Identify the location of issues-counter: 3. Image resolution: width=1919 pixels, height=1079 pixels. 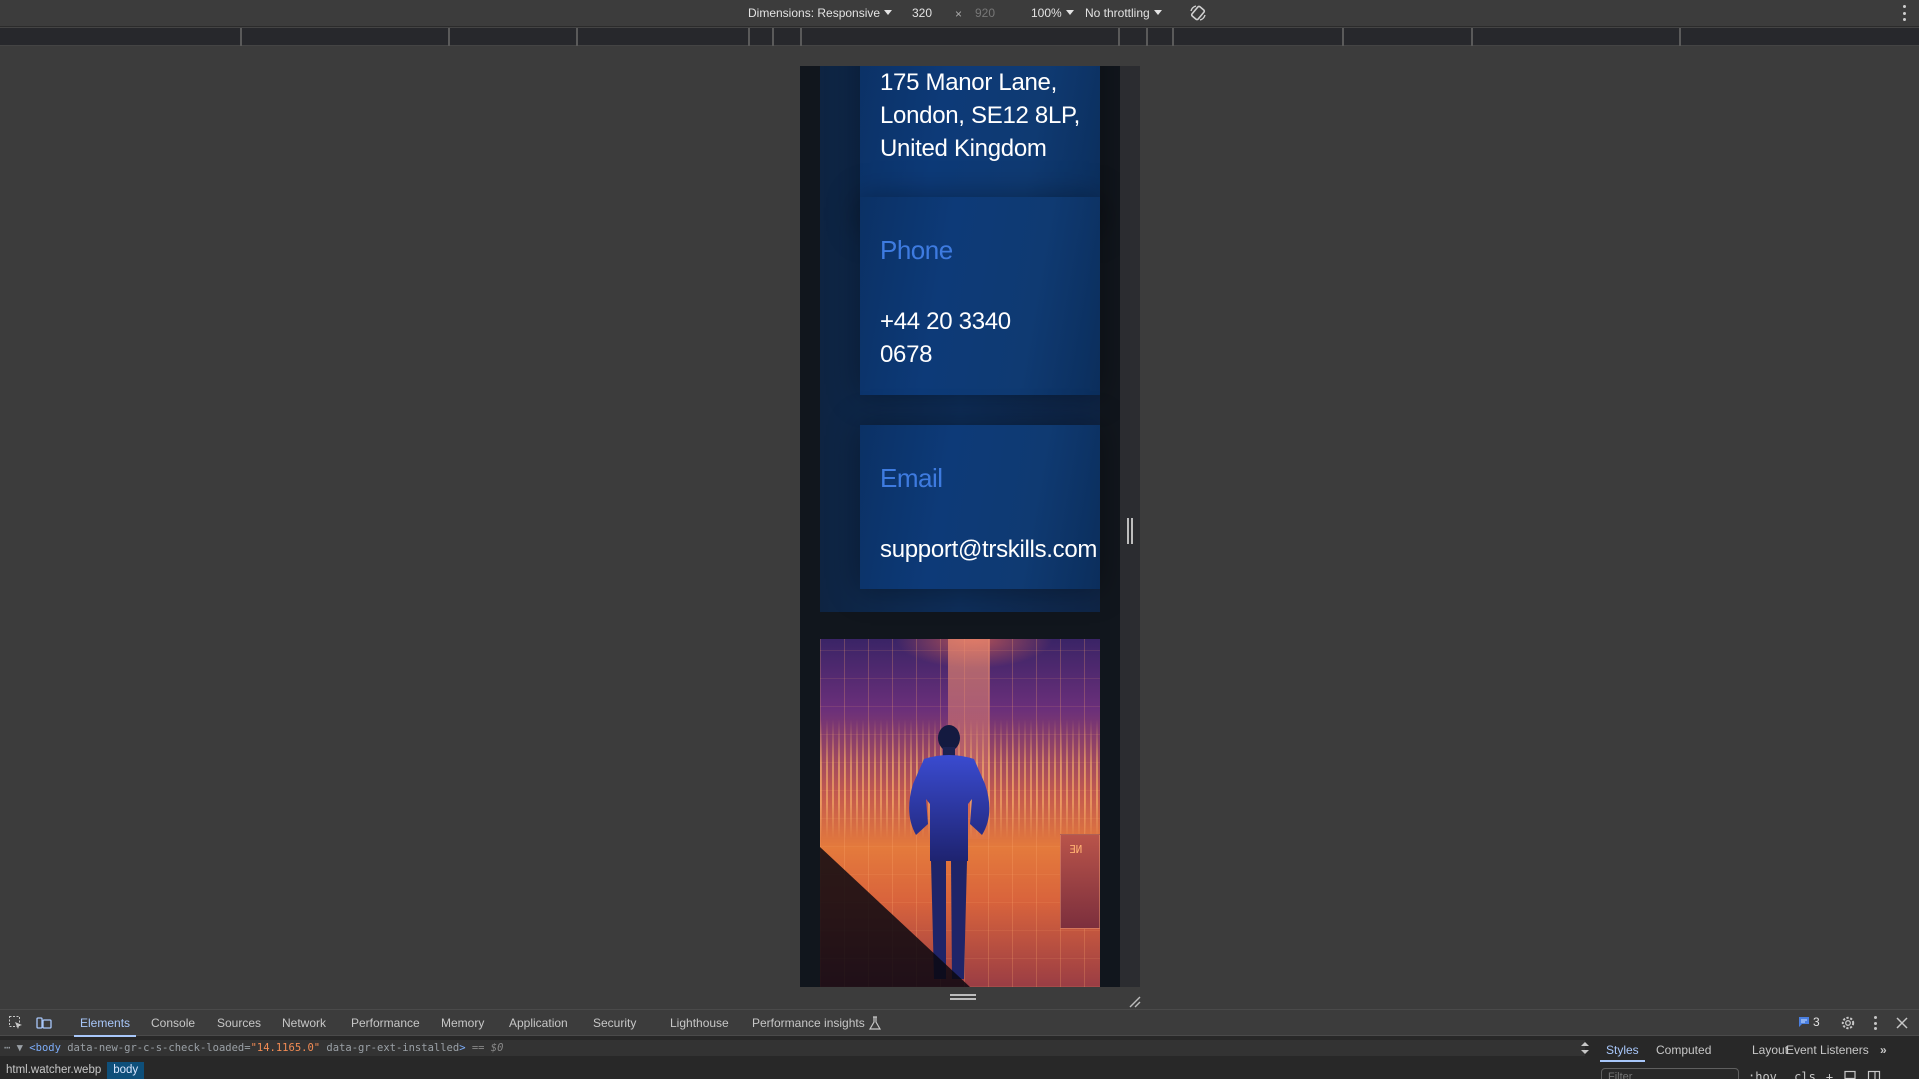
(1809, 1022).